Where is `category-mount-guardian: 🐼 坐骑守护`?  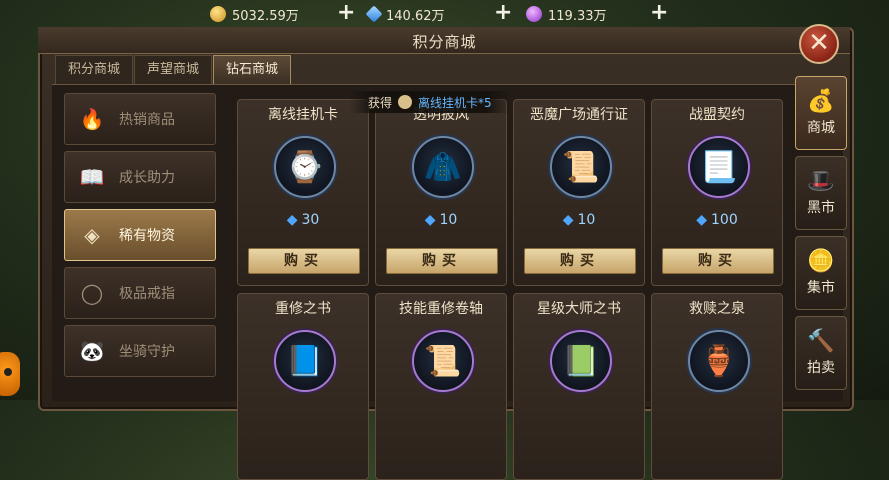 category-mount-guardian: 🐼 坐骑守护 is located at coordinates (140, 351).